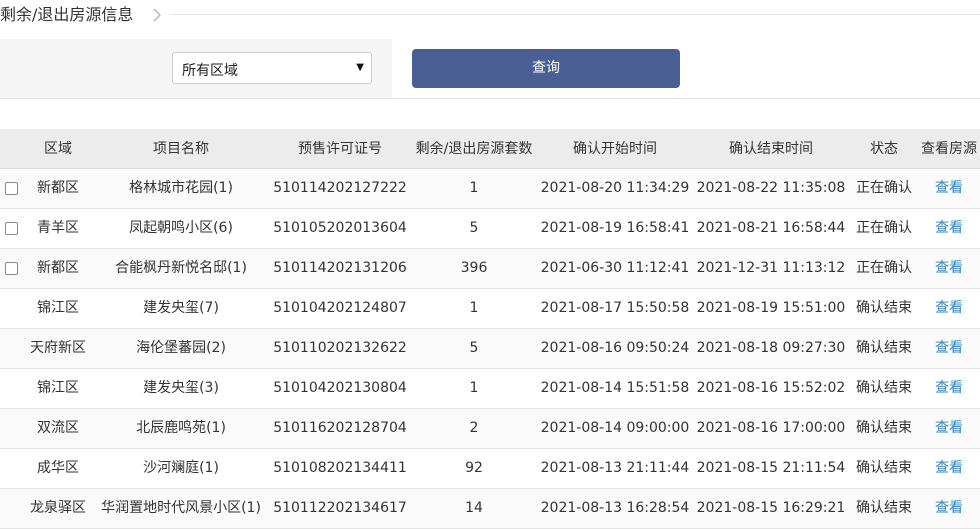  What do you see at coordinates (575, 14) in the screenshot?
I see `breadcrumb-divider` at bounding box center [575, 14].